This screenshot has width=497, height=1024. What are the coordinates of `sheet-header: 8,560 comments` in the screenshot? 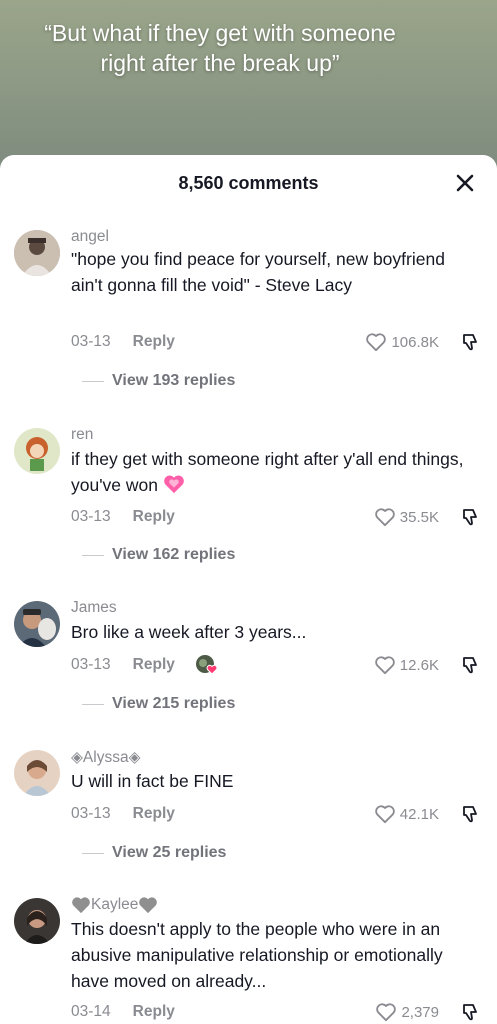 It's located at (248, 183).